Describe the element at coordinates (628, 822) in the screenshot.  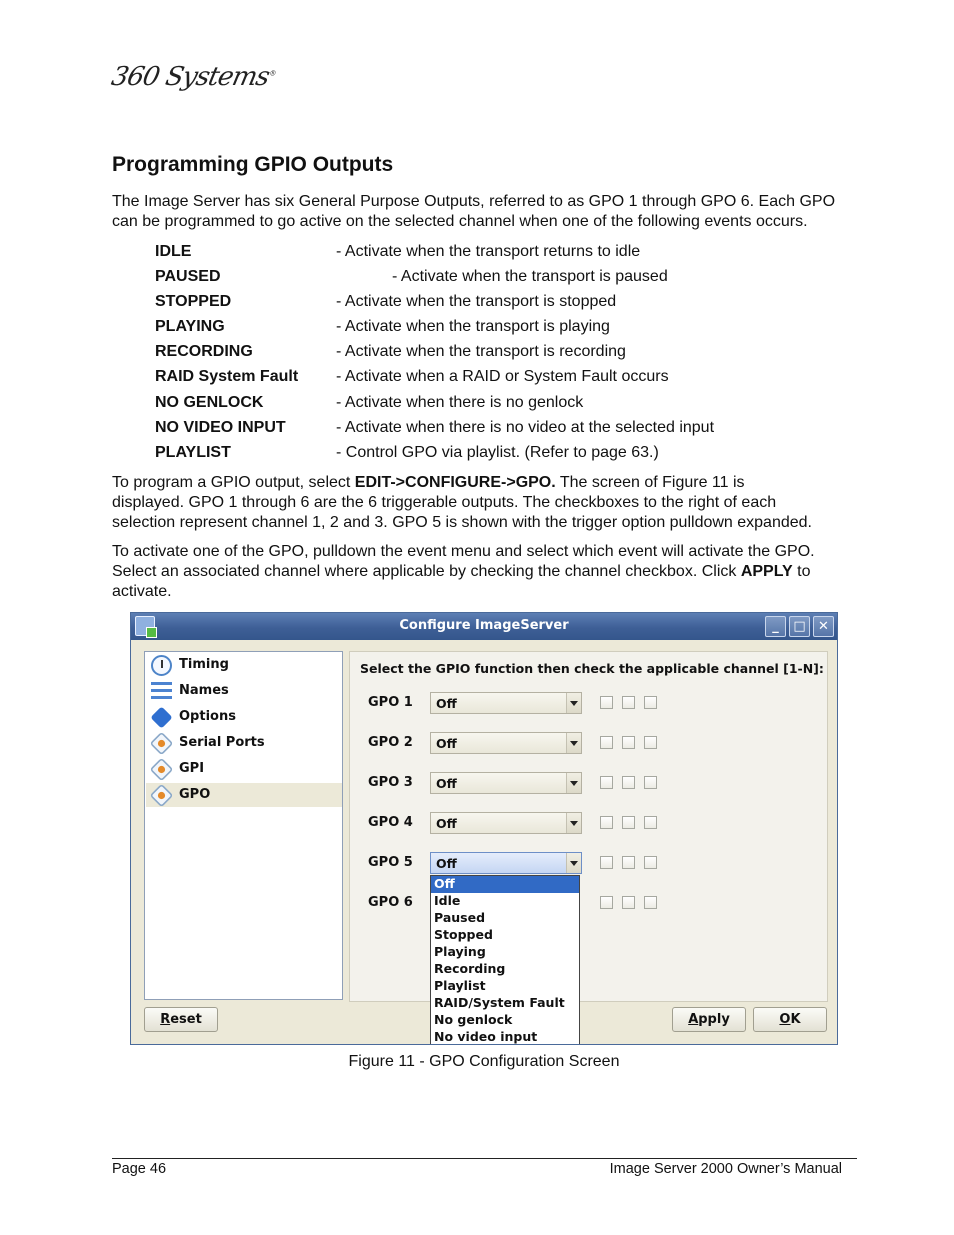
I see `gpo-4-channel-2-checkbox` at that location.